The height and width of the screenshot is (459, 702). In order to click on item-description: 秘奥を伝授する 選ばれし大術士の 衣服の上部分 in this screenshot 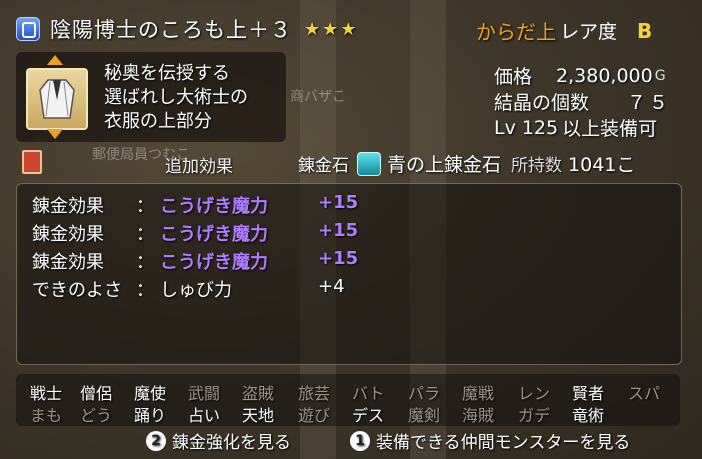, I will do `click(176, 98)`.